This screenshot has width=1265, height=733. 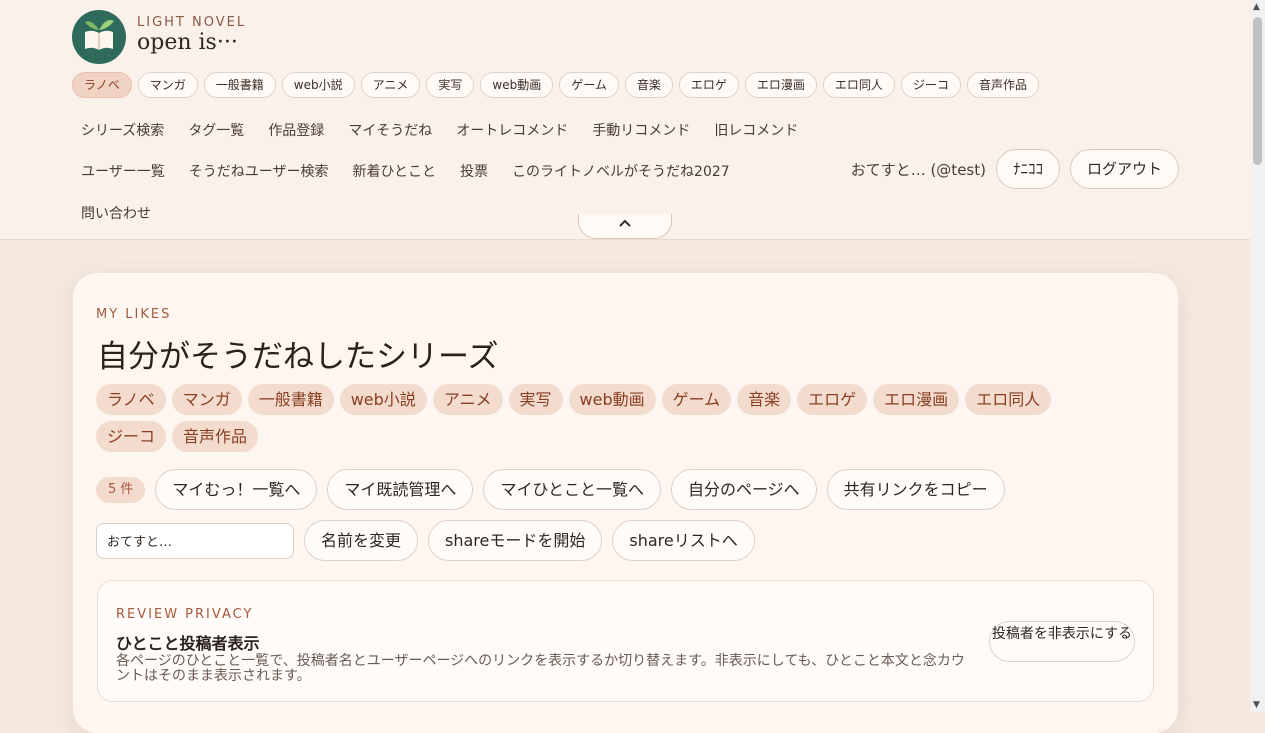 What do you see at coordinates (612, 399) in the screenshot?
I see `media-filter-tag-6: web動画` at bounding box center [612, 399].